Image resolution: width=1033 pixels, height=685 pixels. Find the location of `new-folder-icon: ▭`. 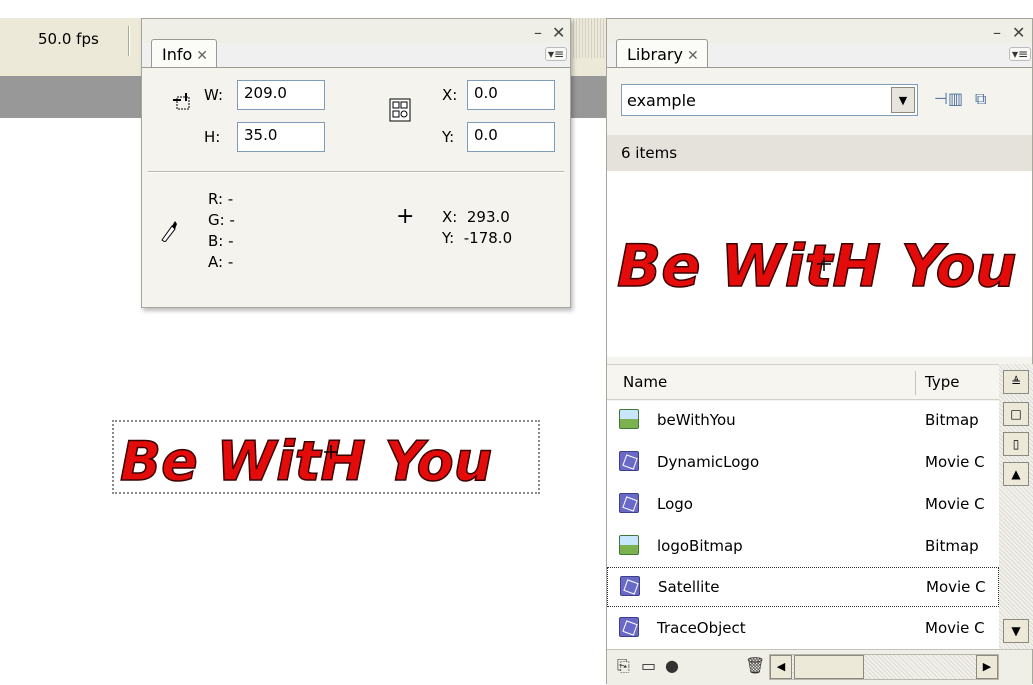

new-folder-icon: ▭ is located at coordinates (648, 665).